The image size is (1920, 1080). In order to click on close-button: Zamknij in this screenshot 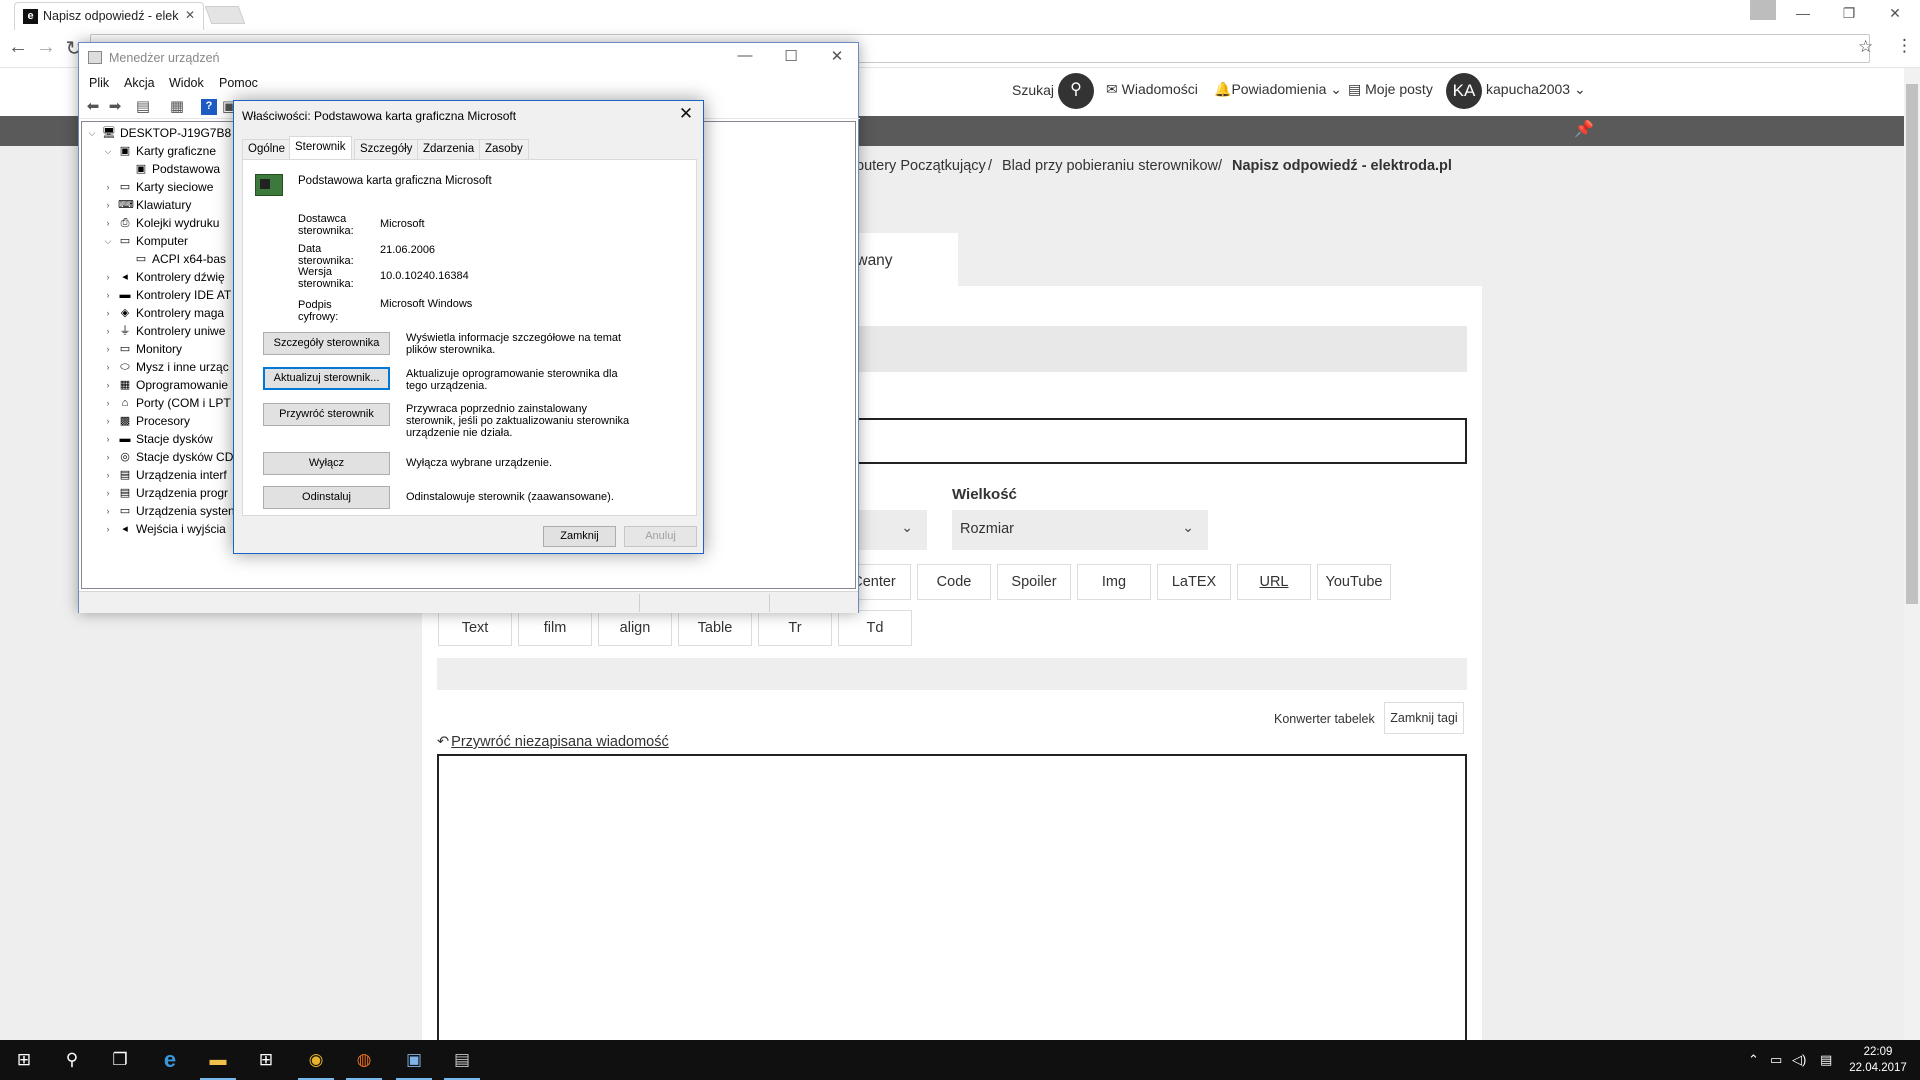, I will do `click(579, 536)`.